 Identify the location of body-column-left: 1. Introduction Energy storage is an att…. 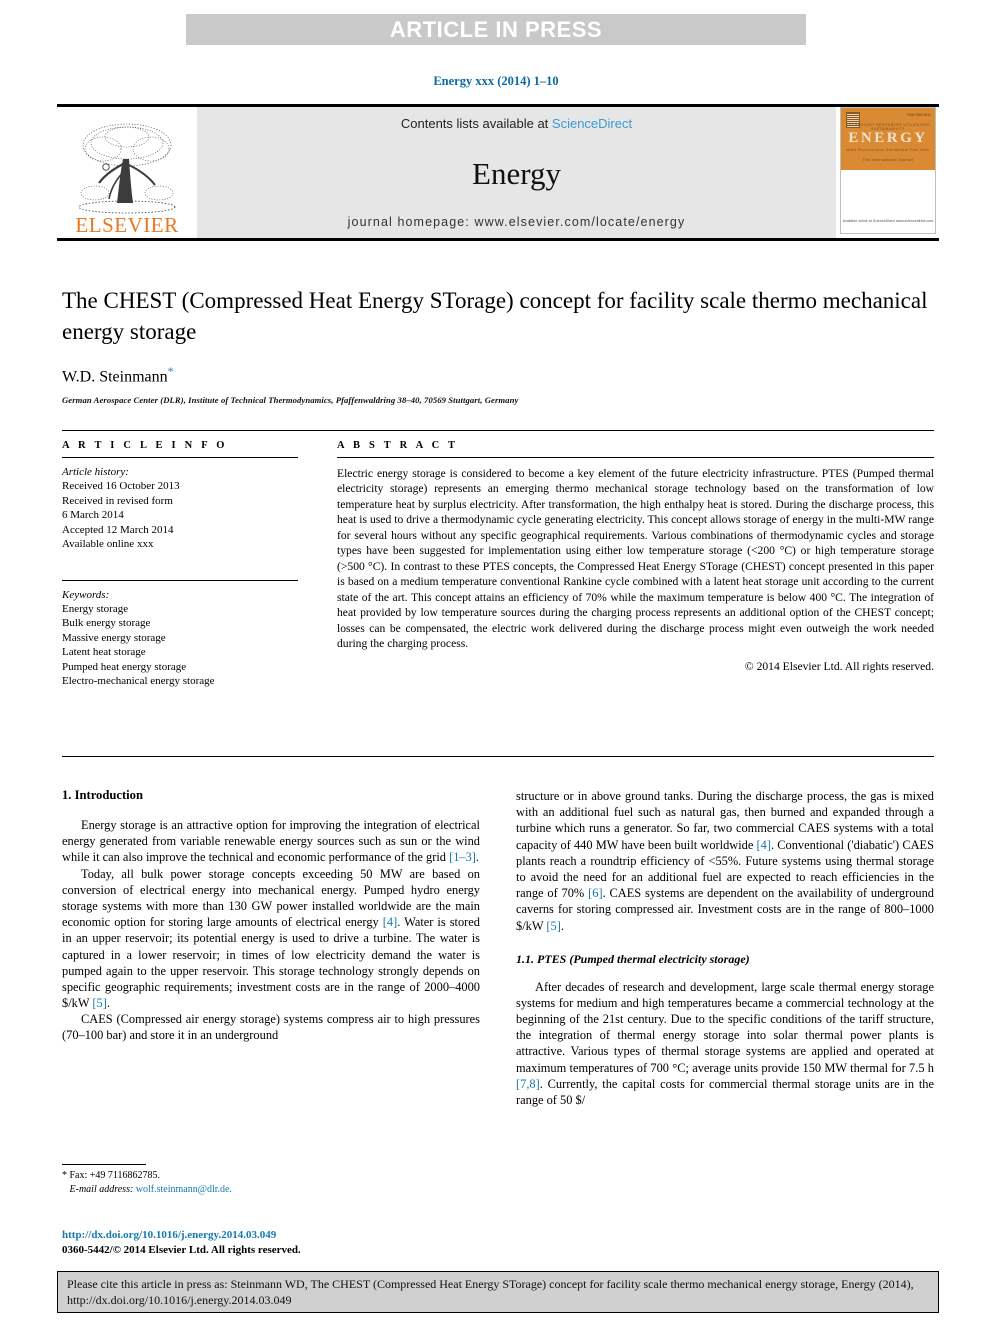
(271, 916).